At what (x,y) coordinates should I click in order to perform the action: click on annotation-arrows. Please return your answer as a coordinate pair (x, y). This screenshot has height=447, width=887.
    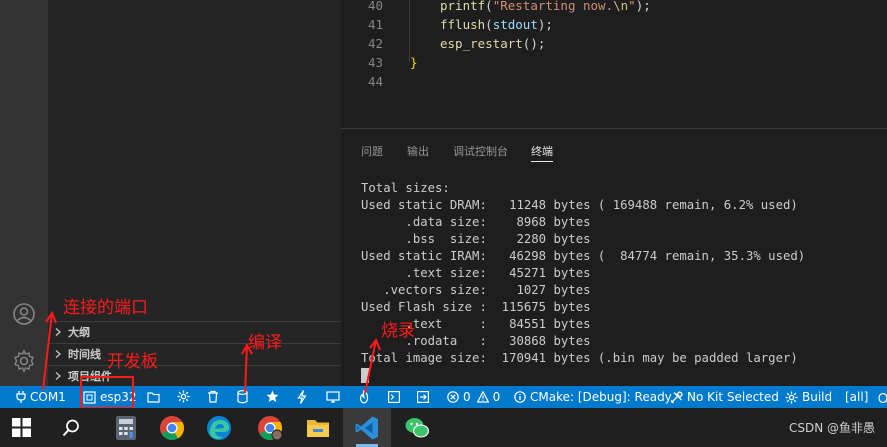
    Looking at the image, I should click on (211, 352).